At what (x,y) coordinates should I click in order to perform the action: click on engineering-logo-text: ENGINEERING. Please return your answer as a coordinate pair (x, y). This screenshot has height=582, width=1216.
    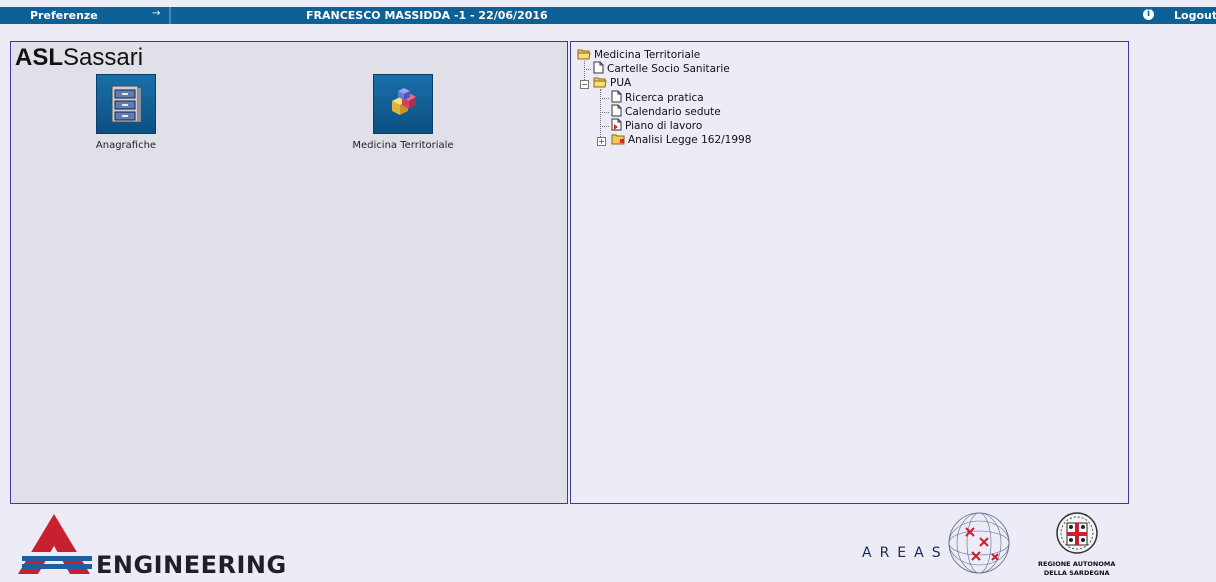
    Looking at the image, I should click on (191, 565).